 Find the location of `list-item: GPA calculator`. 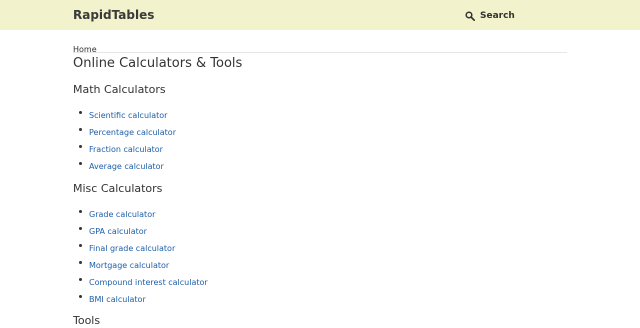

list-item: GPA calculator is located at coordinates (143, 231).